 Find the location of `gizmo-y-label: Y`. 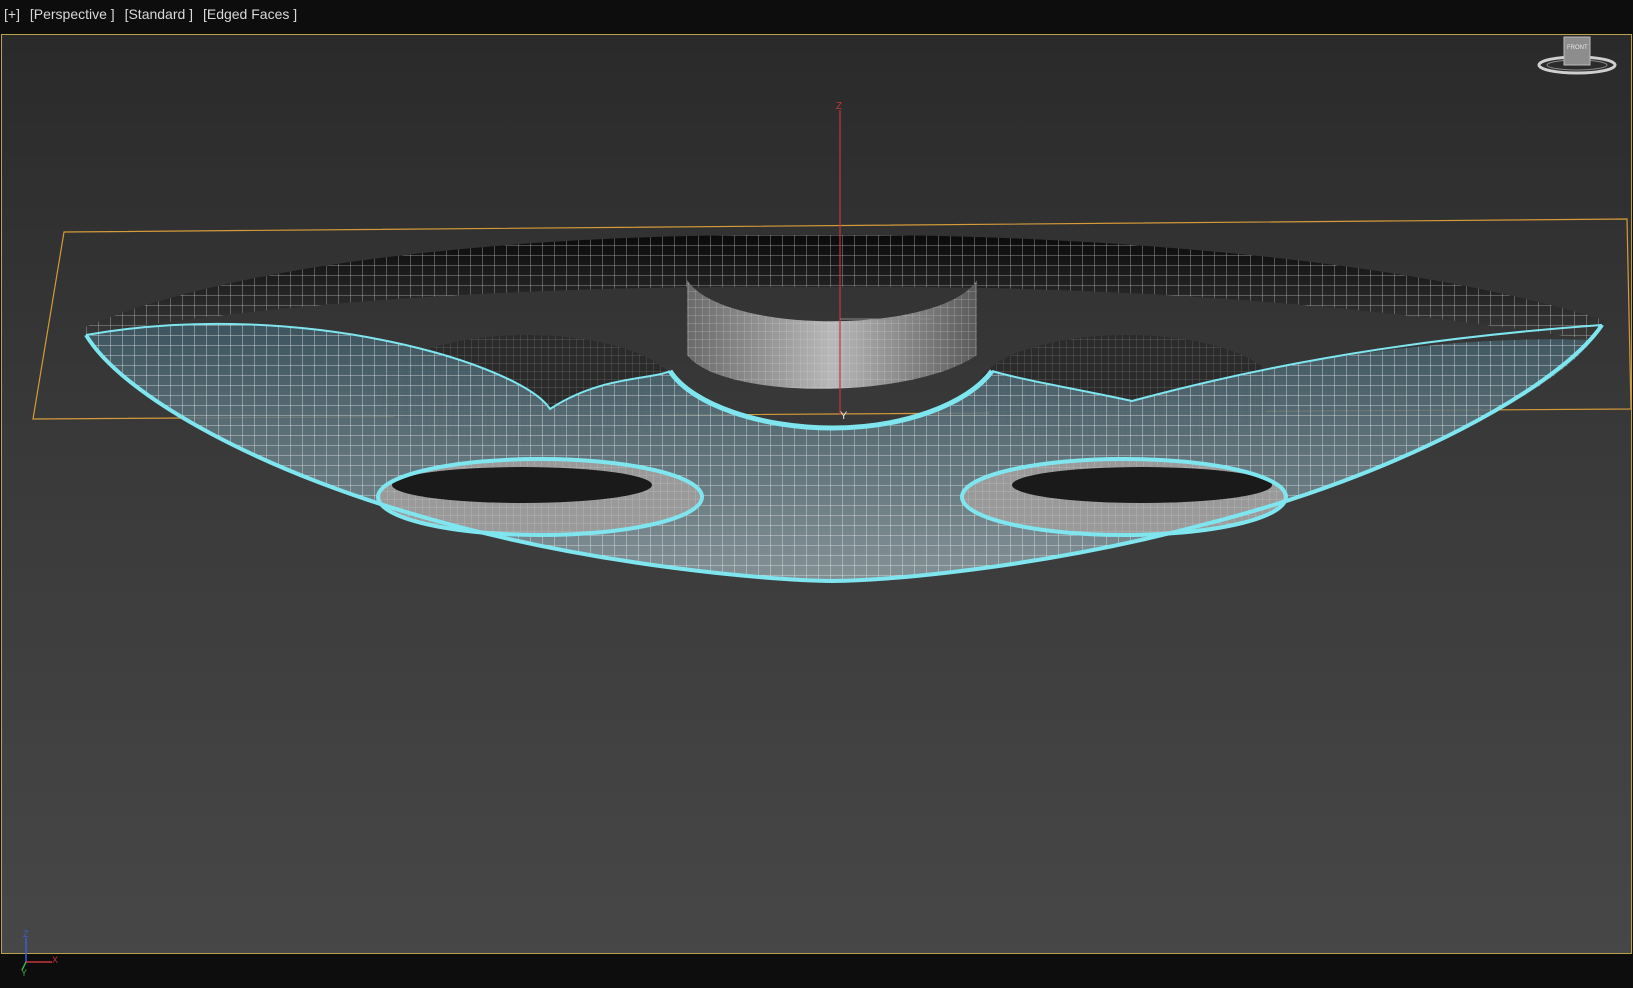

gizmo-y-label: Y is located at coordinates (844, 416).